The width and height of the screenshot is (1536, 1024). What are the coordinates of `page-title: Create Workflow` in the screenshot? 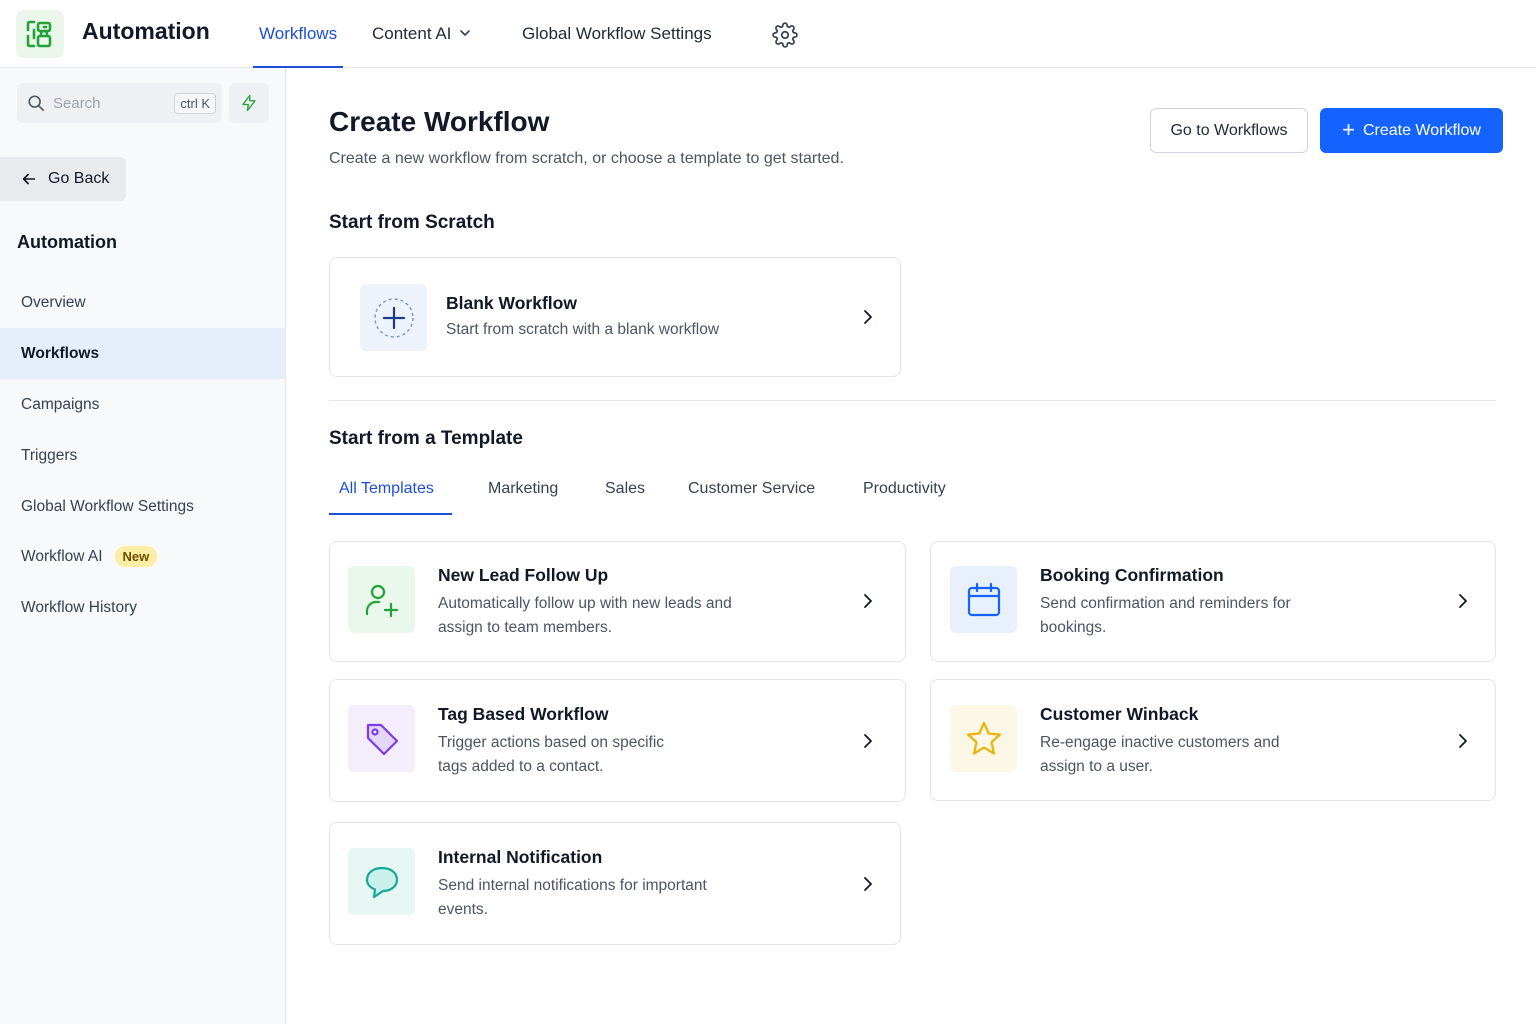 It's located at (439, 121).